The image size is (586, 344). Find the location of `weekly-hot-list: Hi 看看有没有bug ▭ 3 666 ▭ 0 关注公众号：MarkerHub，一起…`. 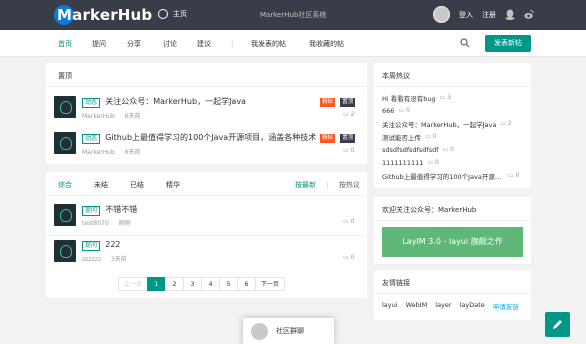

weekly-hot-list: Hi 看看有没有bug ▭ 3 666 ▭ 0 关注公众号：MarkerHub，一起… is located at coordinates (450, 136).